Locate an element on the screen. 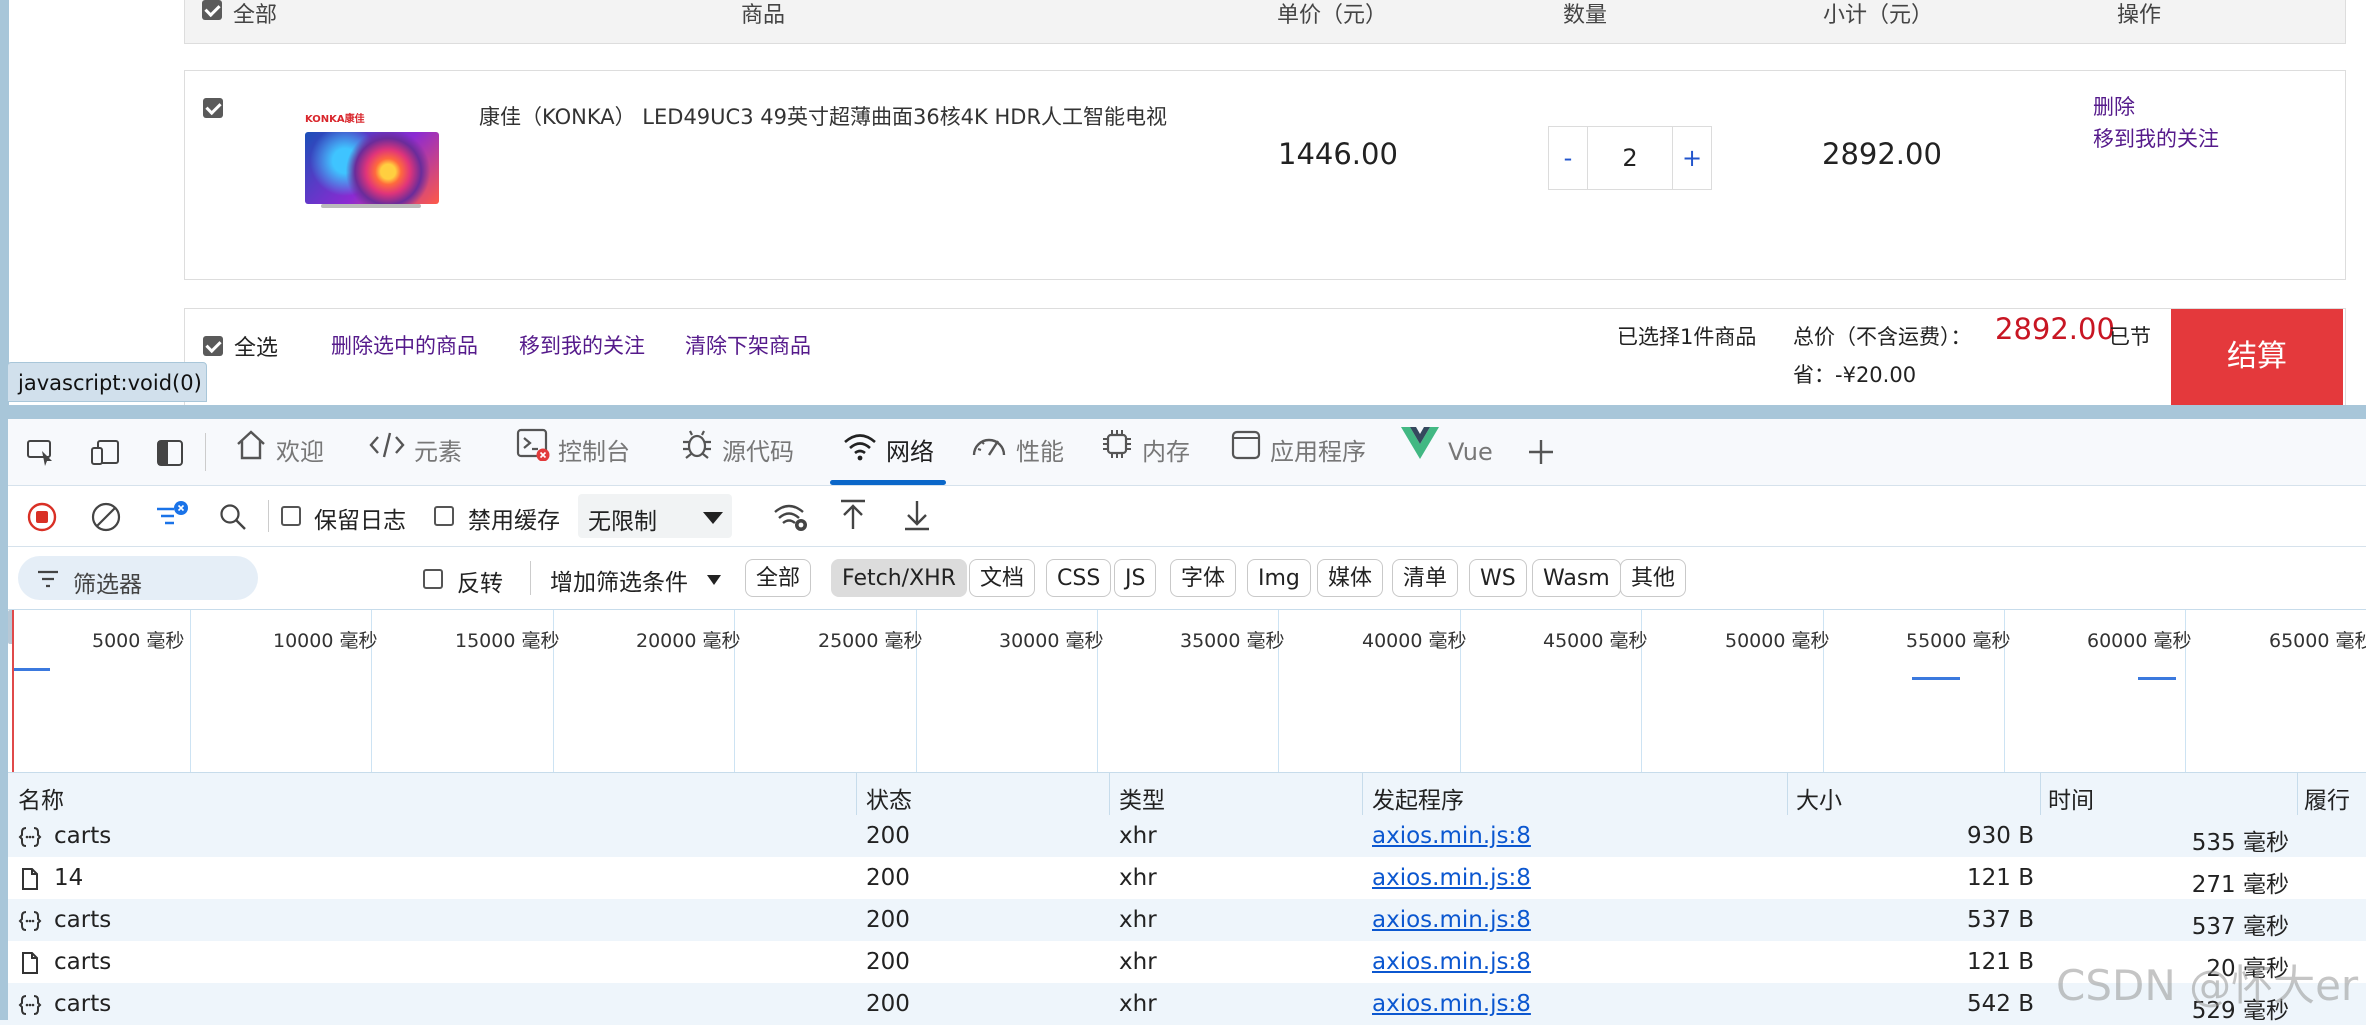 Image resolution: width=2366 pixels, height=1025 pixels. timeline-tick-label: 60000 毫秒 is located at coordinates (2139, 641).